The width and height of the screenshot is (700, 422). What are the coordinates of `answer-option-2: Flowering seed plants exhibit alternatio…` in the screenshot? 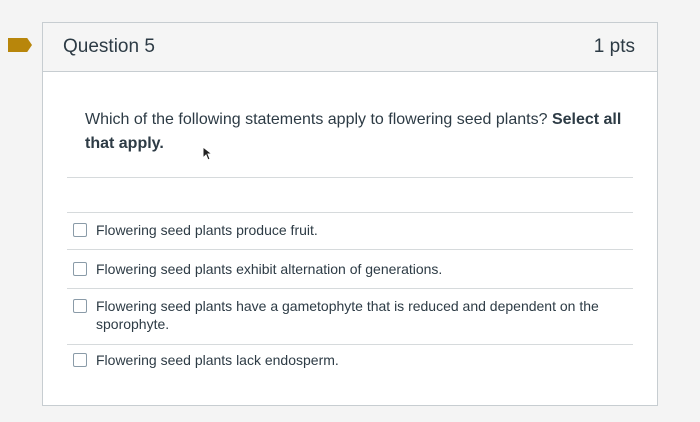 It's located at (353, 269).